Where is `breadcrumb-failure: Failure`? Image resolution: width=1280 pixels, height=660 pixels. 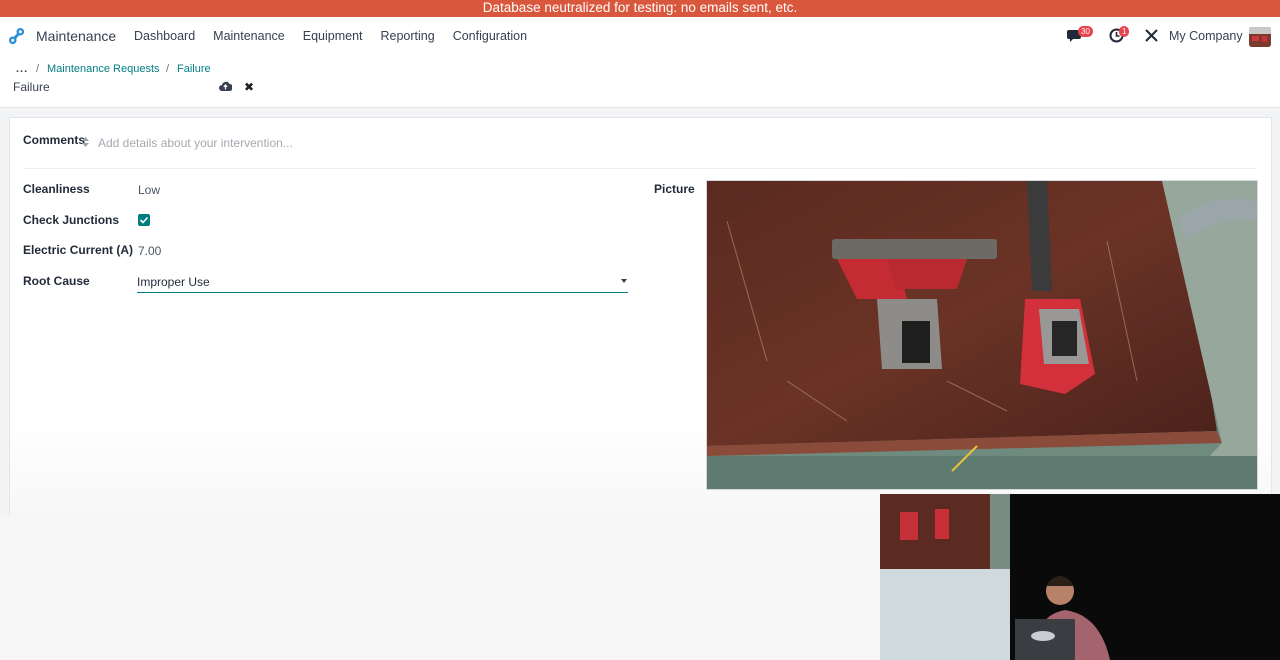 breadcrumb-failure: Failure is located at coordinates (194, 69).